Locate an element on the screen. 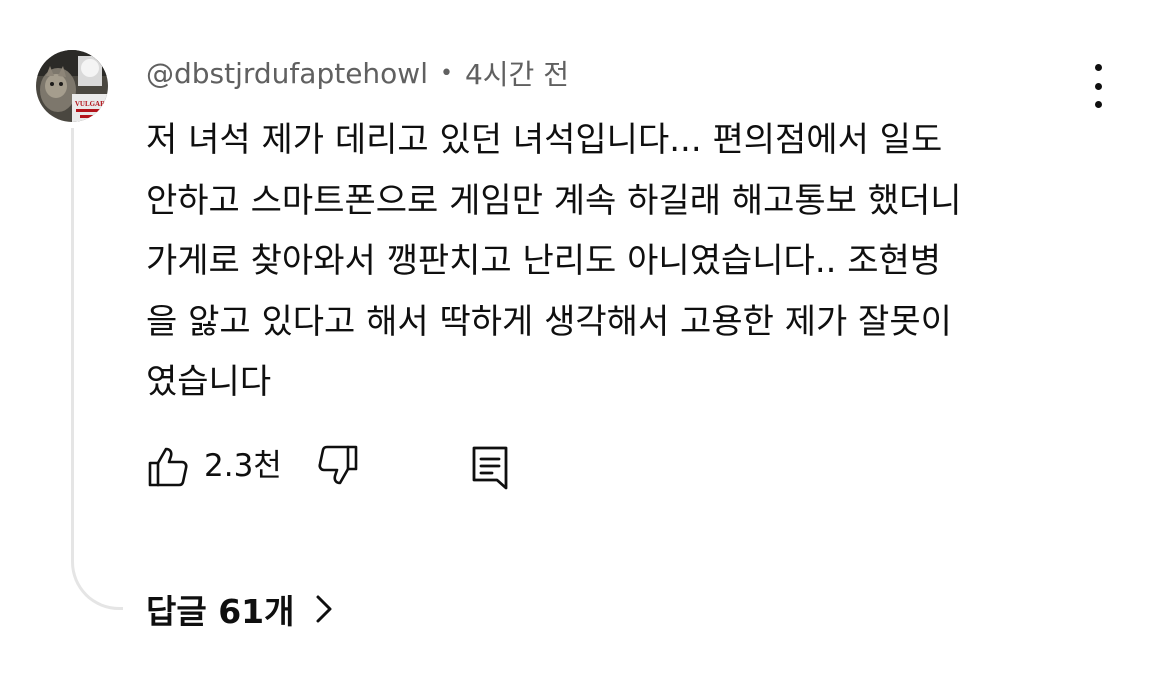  thumbs-down-icon is located at coordinates (338, 465).